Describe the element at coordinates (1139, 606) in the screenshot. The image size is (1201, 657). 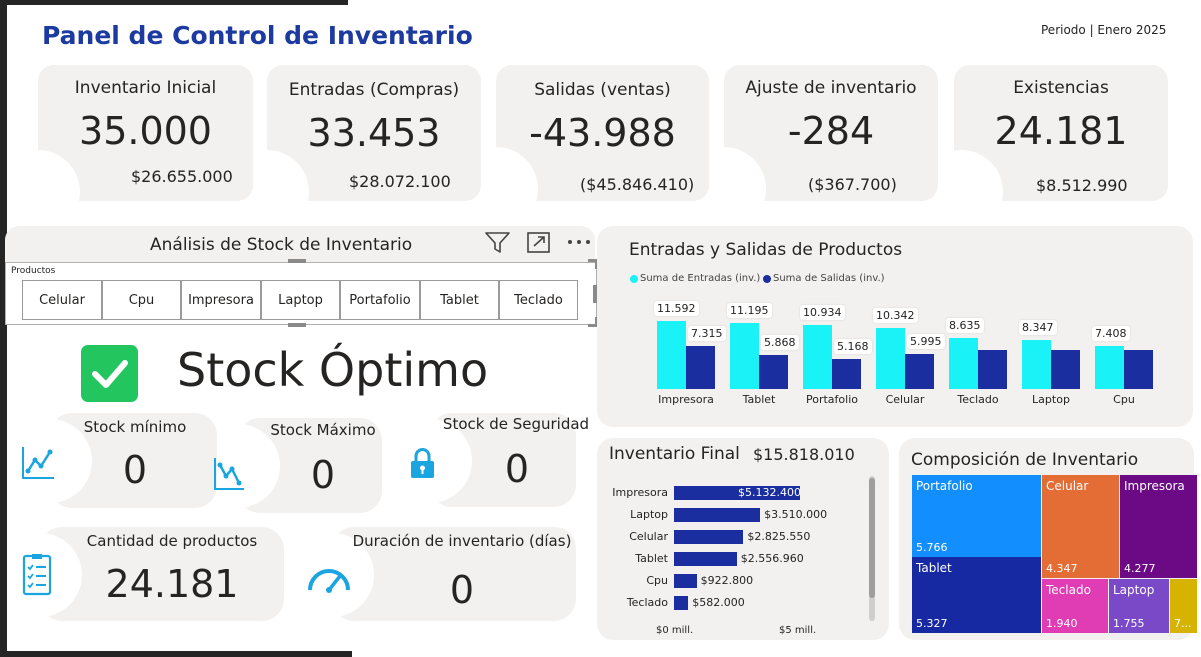
I see `treemap-cell-laptop: Laptop 1.755` at that location.